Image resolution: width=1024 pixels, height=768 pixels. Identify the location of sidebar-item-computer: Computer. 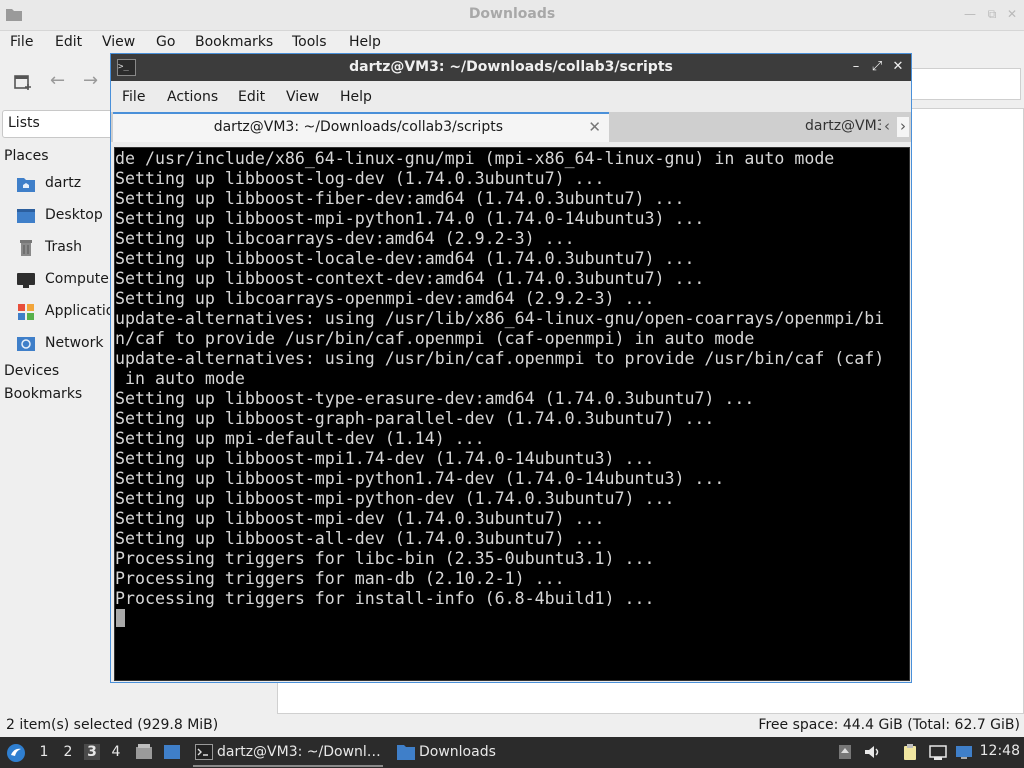
(64, 281).